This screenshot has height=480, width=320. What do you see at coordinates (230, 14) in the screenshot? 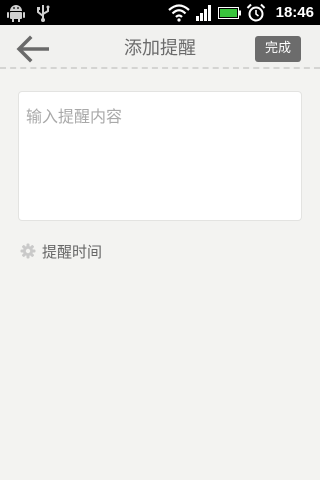
I see `battery-icon` at bounding box center [230, 14].